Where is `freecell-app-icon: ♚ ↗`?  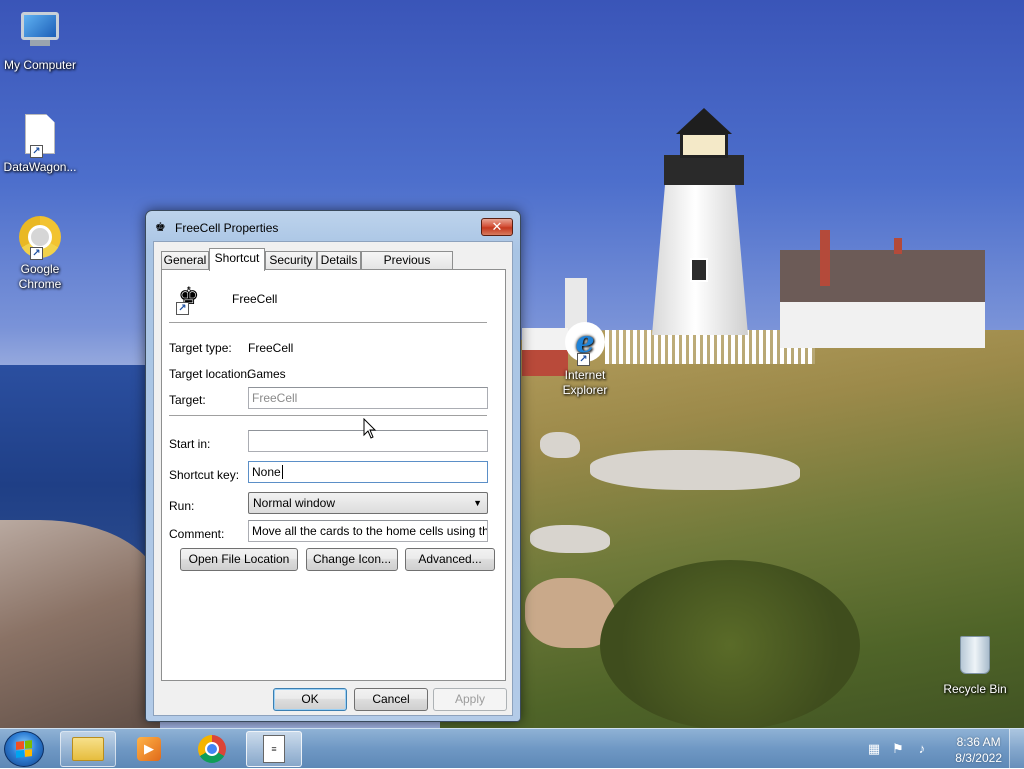
freecell-app-icon: ♚ ↗ is located at coordinates (191, 299).